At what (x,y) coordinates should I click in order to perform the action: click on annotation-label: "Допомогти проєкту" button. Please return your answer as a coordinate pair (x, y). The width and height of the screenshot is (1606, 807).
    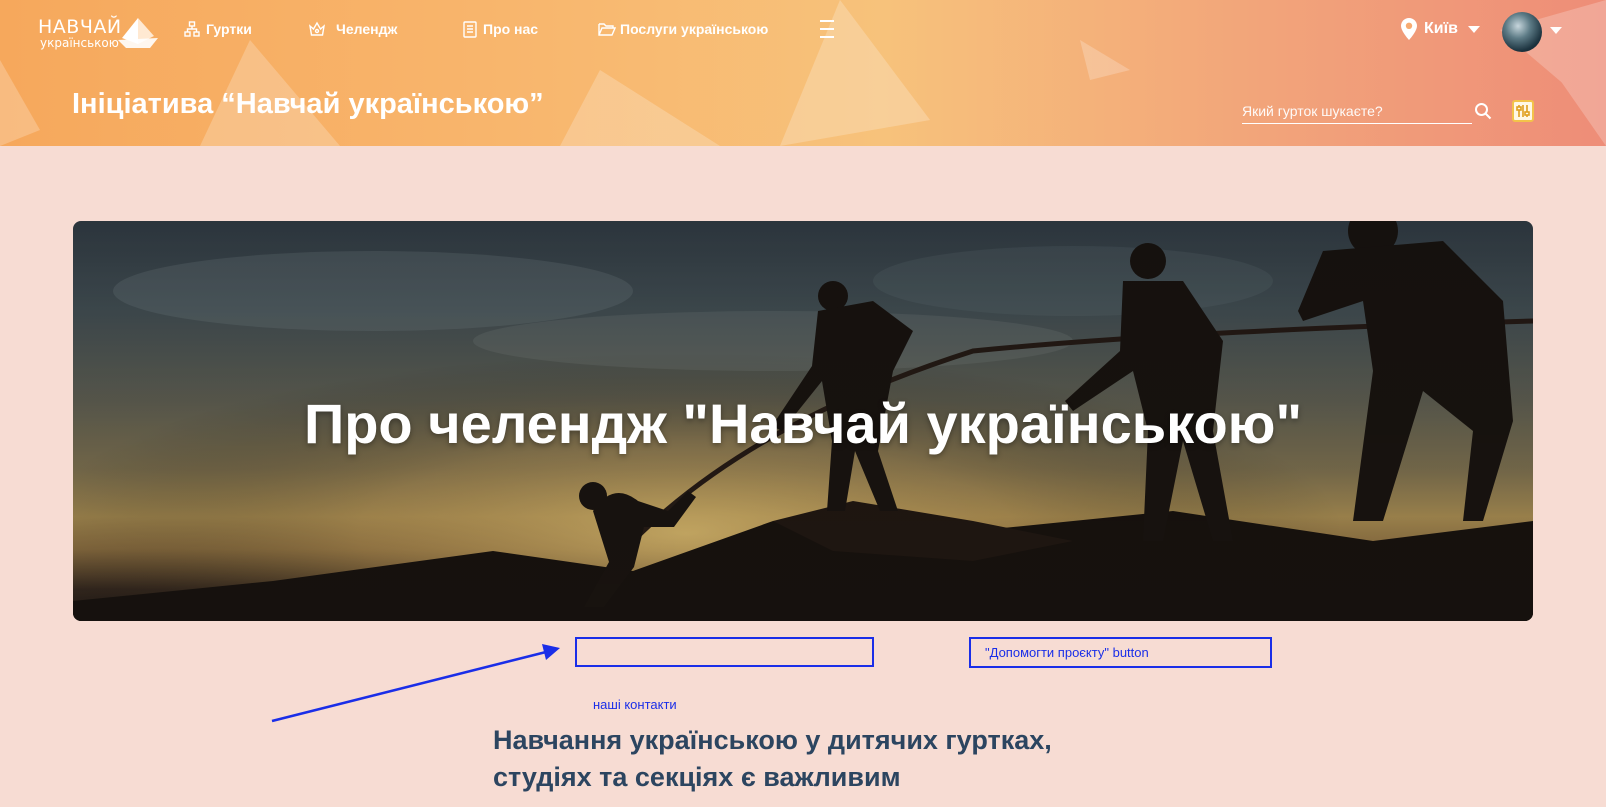
    Looking at the image, I should click on (1067, 652).